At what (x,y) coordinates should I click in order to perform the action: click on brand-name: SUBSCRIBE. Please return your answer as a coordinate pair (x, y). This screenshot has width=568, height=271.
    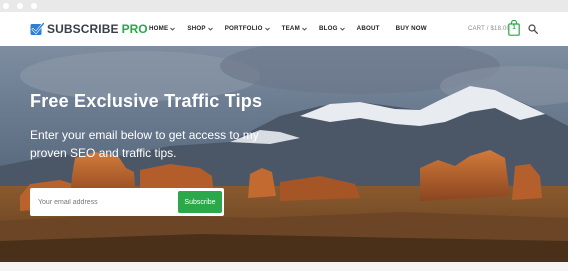
    Looking at the image, I should click on (83, 29).